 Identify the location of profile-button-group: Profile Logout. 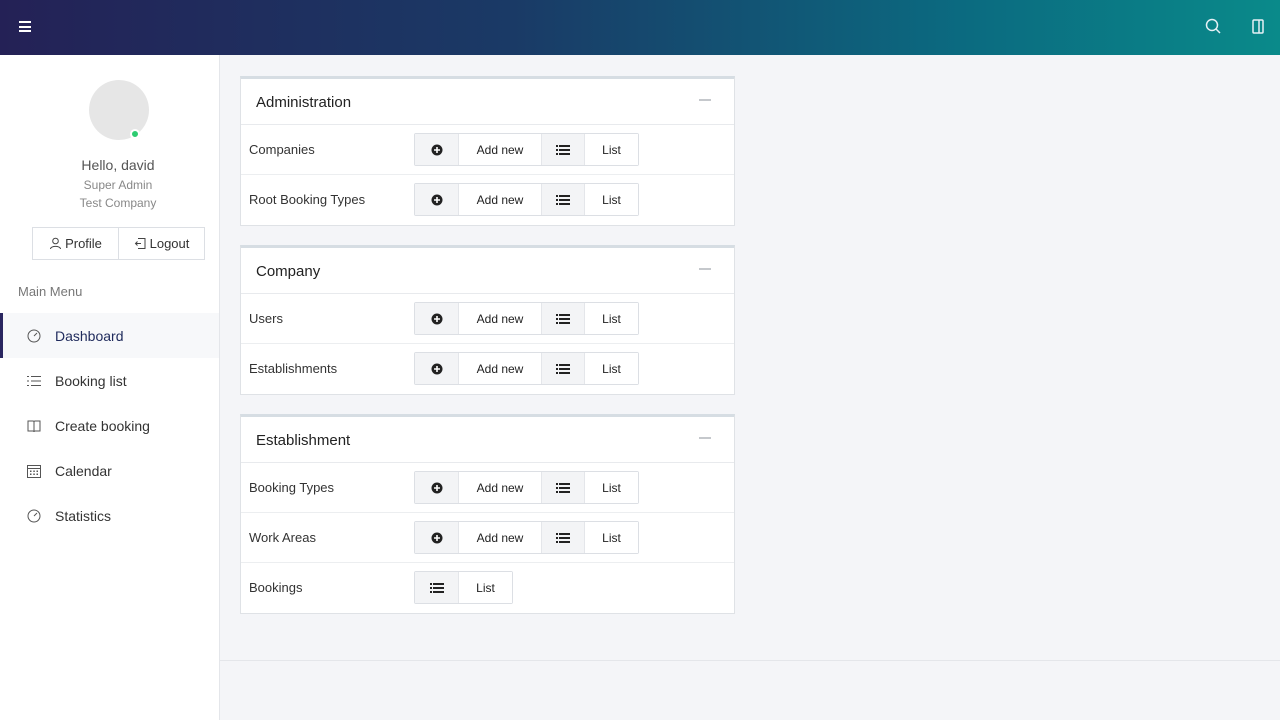
(118, 243).